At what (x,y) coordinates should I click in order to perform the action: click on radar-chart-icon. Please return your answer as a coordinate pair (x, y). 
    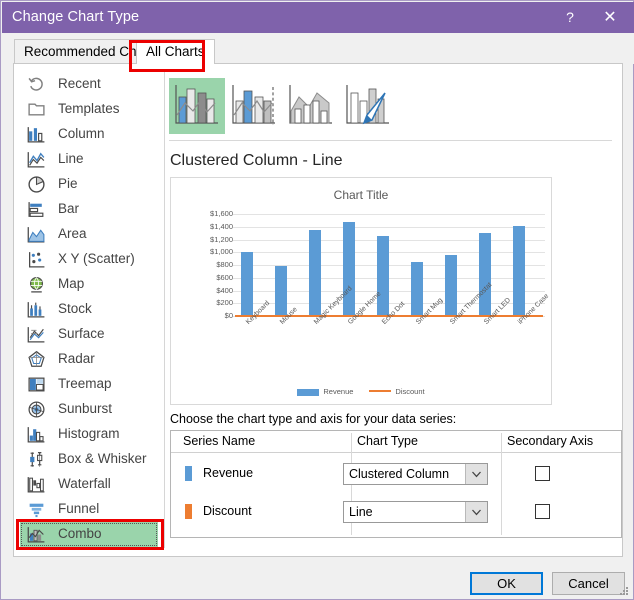
    Looking at the image, I should click on (36, 359).